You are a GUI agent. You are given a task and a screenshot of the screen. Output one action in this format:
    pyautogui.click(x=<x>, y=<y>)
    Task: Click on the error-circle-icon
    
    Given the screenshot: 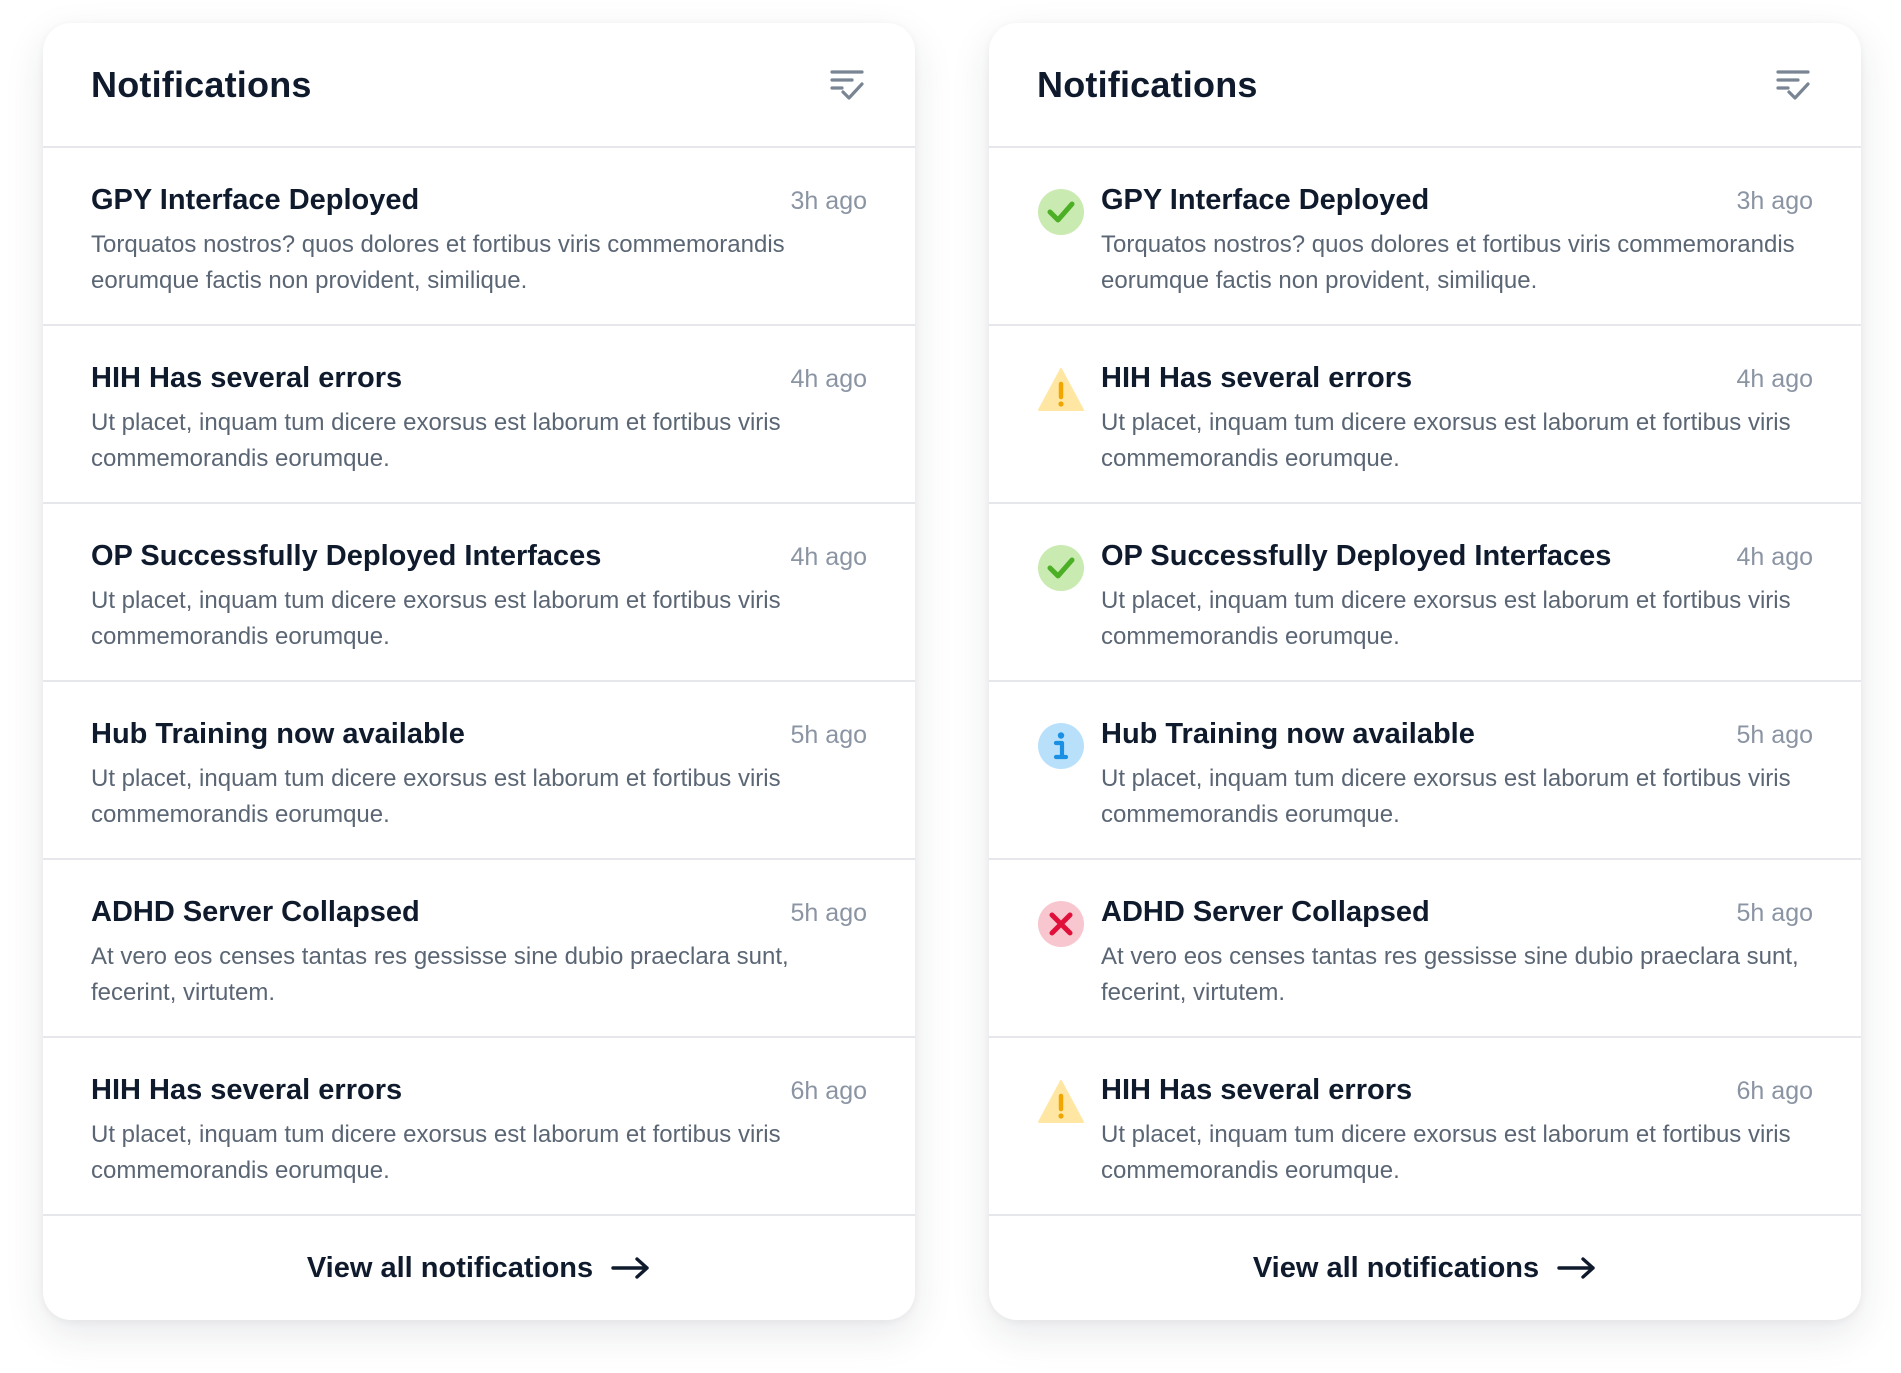 What is the action you would take?
    pyautogui.click(x=1061, y=924)
    